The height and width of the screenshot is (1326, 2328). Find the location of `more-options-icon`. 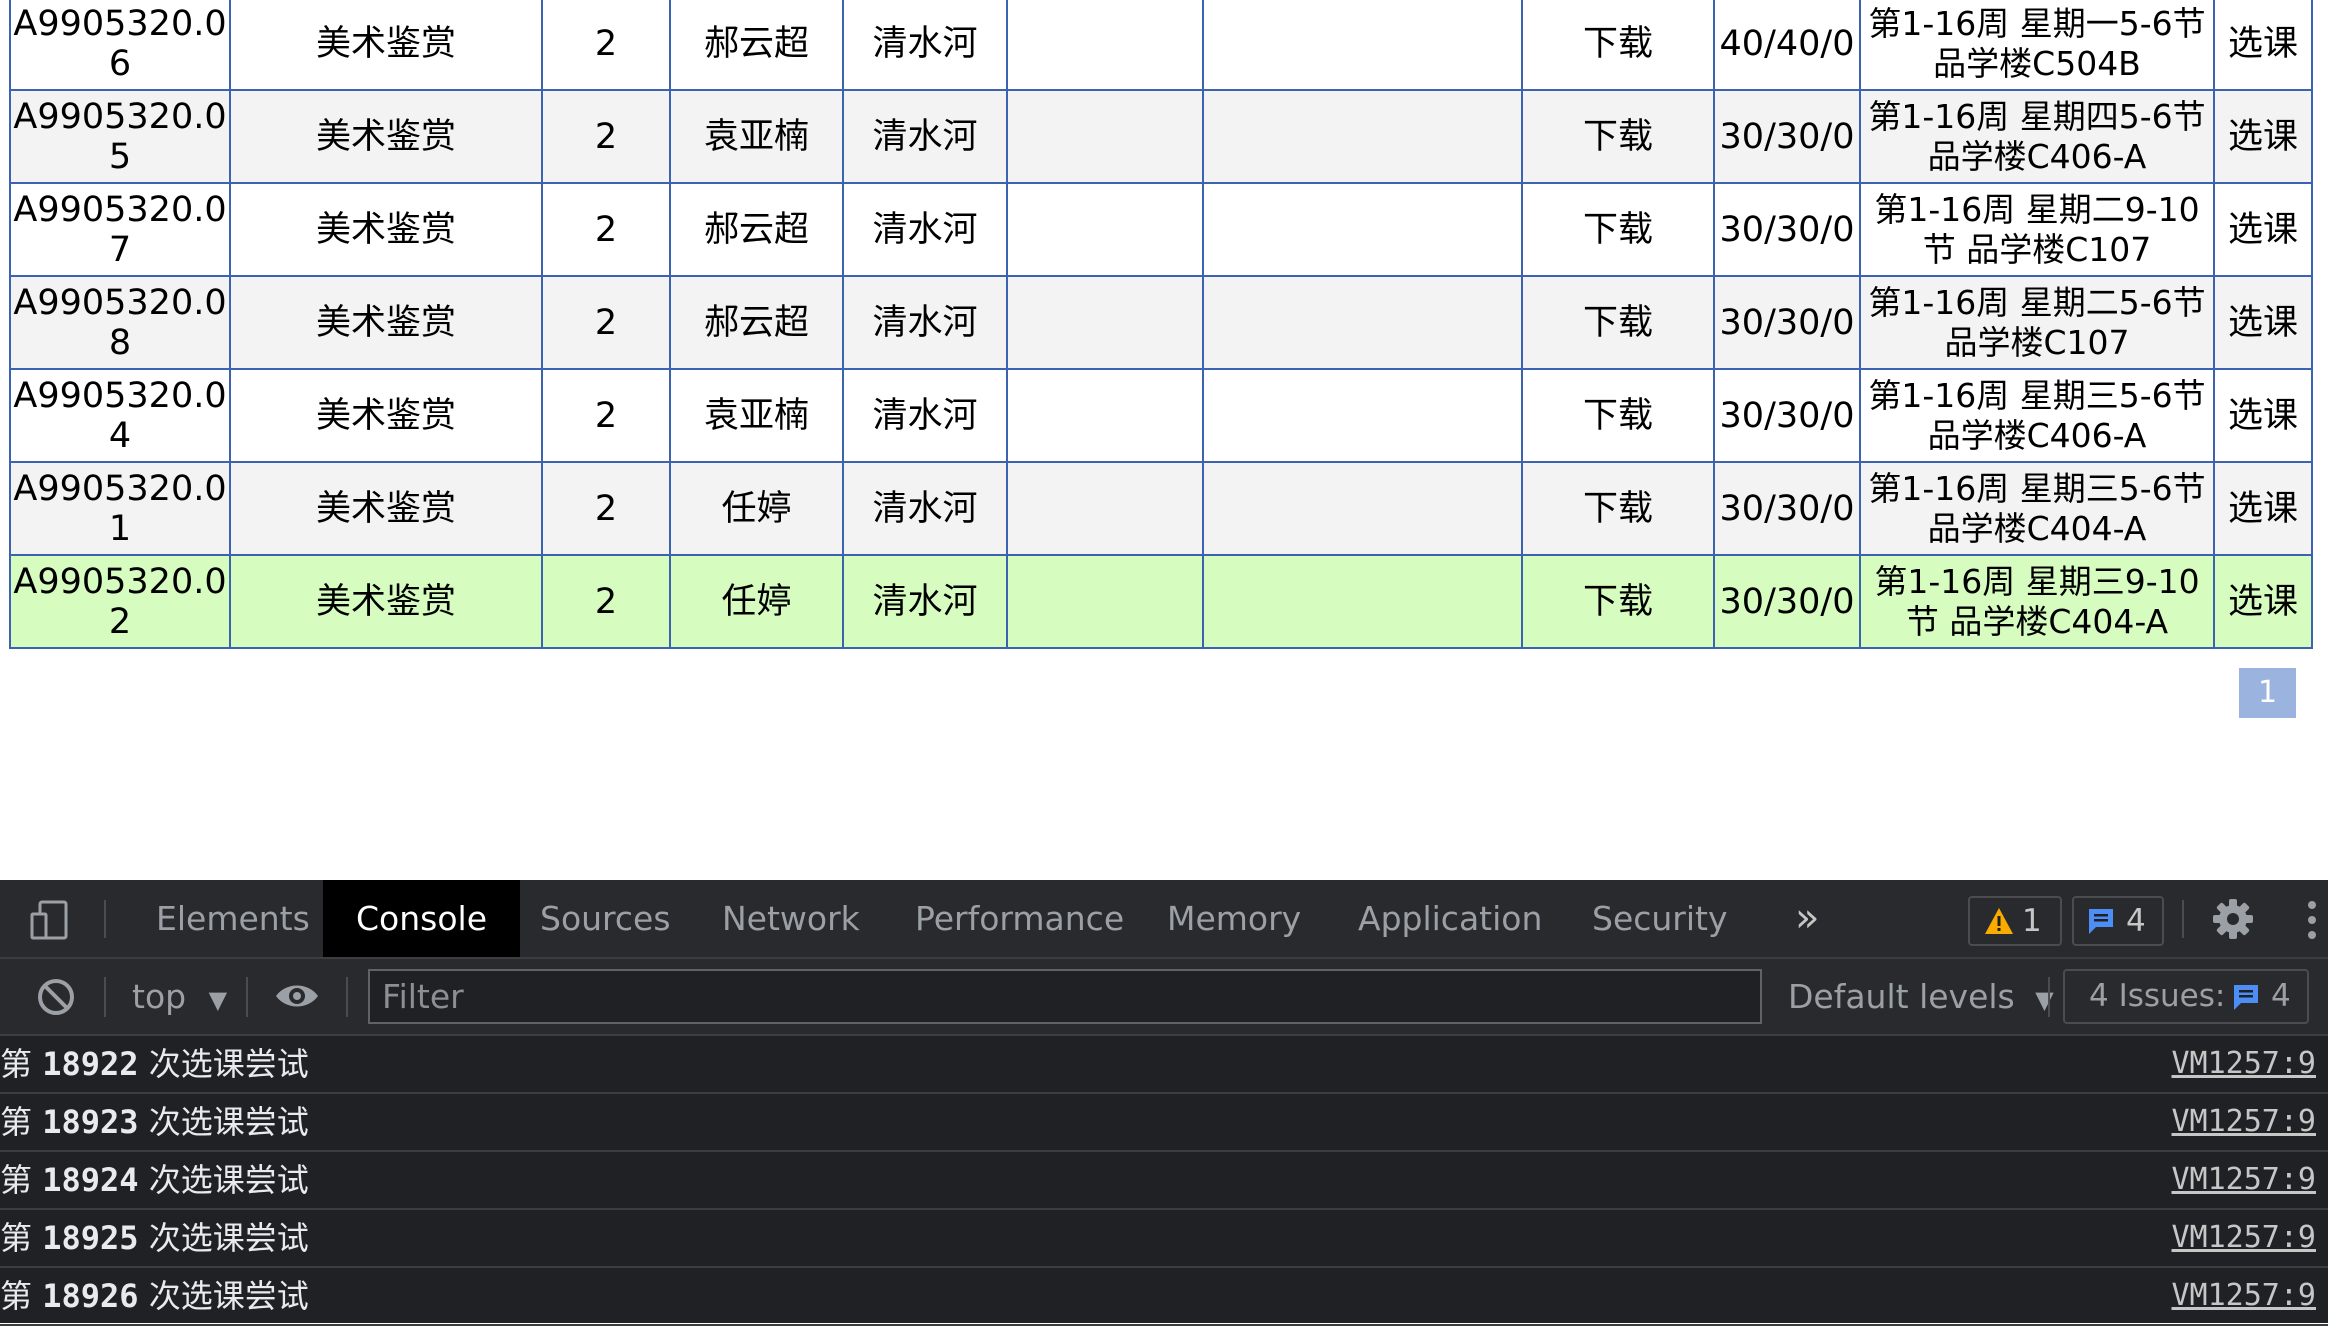

more-options-icon is located at coordinates (2312, 922).